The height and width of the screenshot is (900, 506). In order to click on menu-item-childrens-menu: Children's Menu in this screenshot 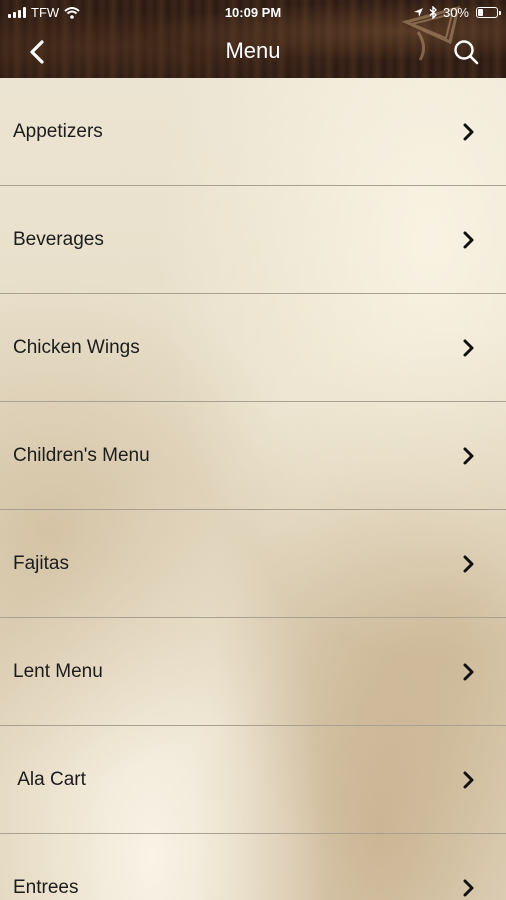, I will do `click(253, 456)`.